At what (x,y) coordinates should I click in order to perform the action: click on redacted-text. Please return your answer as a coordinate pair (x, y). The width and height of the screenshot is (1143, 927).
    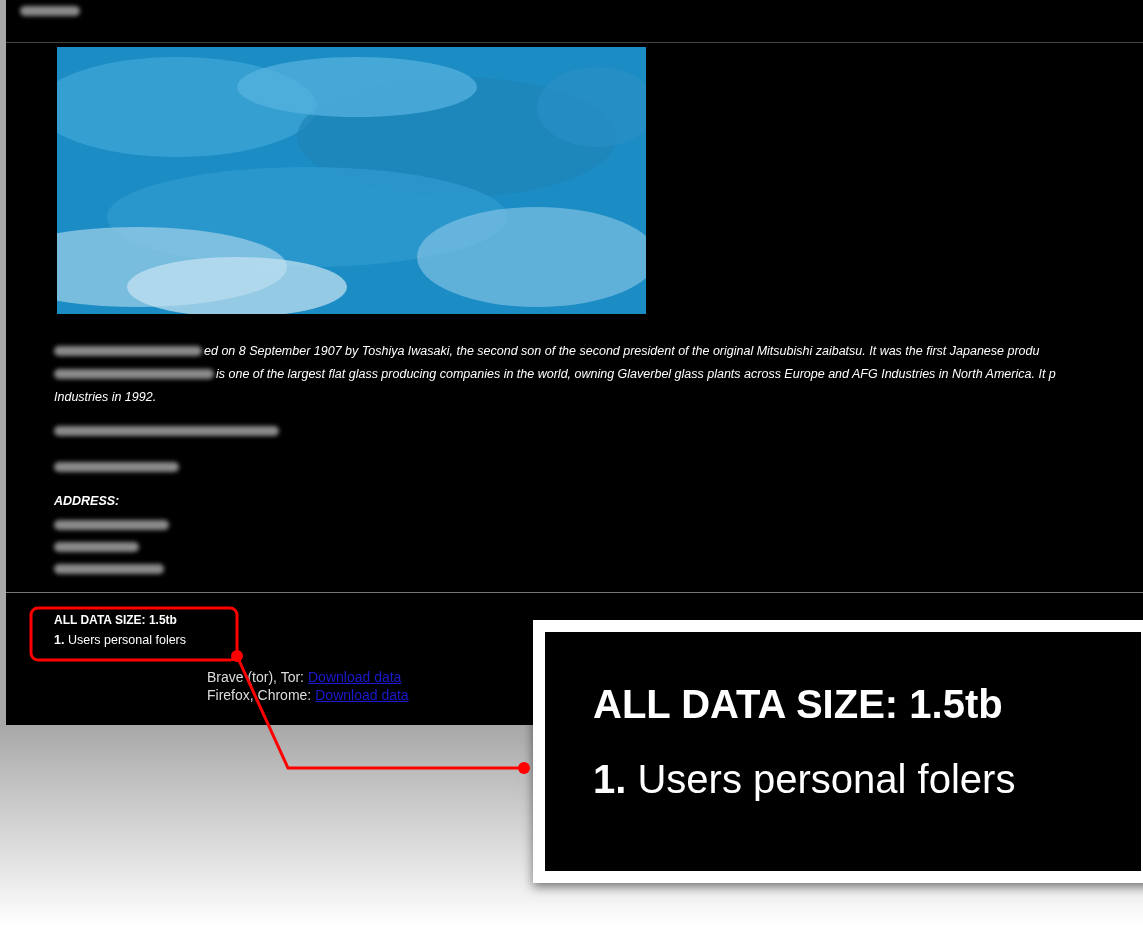
    Looking at the image, I should click on (50, 11).